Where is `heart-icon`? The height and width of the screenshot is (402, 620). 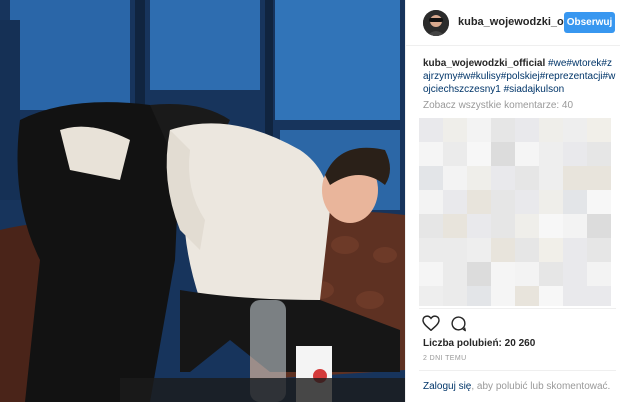 heart-icon is located at coordinates (431, 323).